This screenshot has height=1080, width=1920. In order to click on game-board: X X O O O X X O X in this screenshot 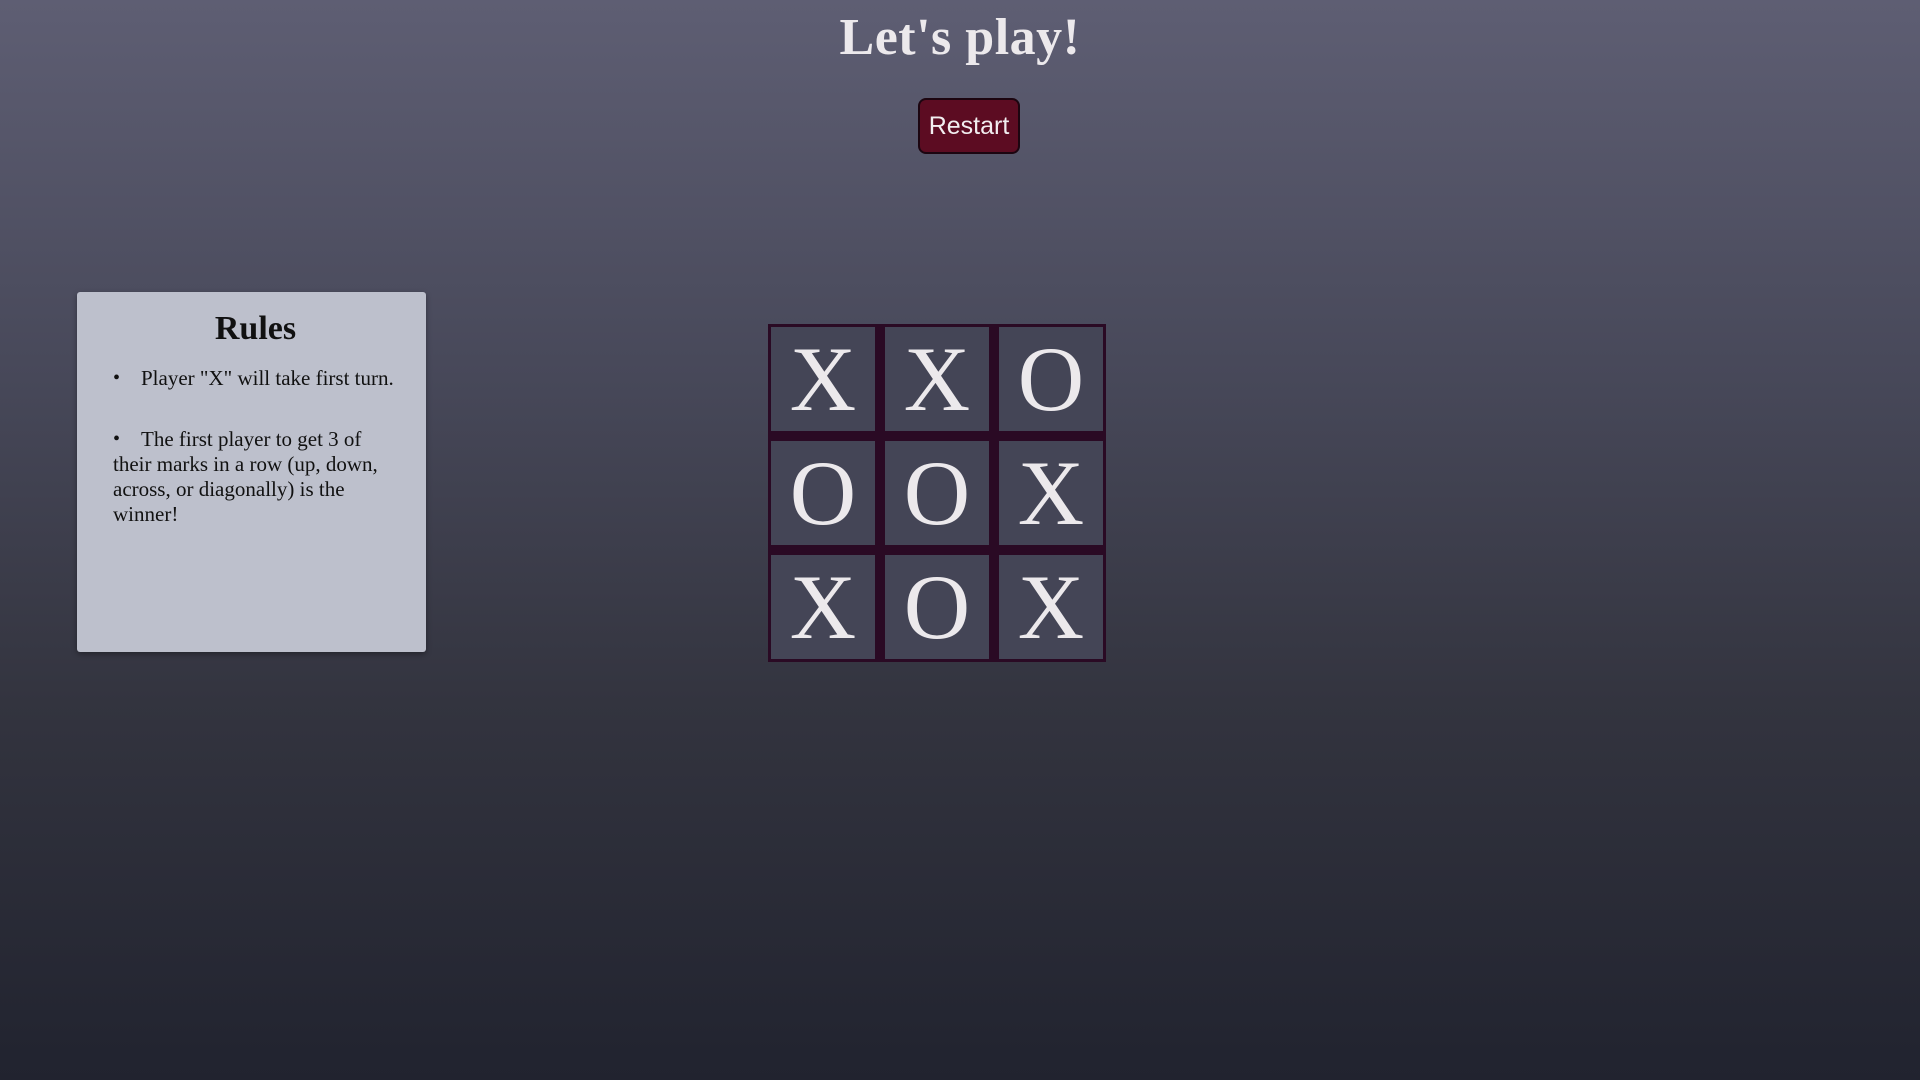, I will do `click(937, 493)`.